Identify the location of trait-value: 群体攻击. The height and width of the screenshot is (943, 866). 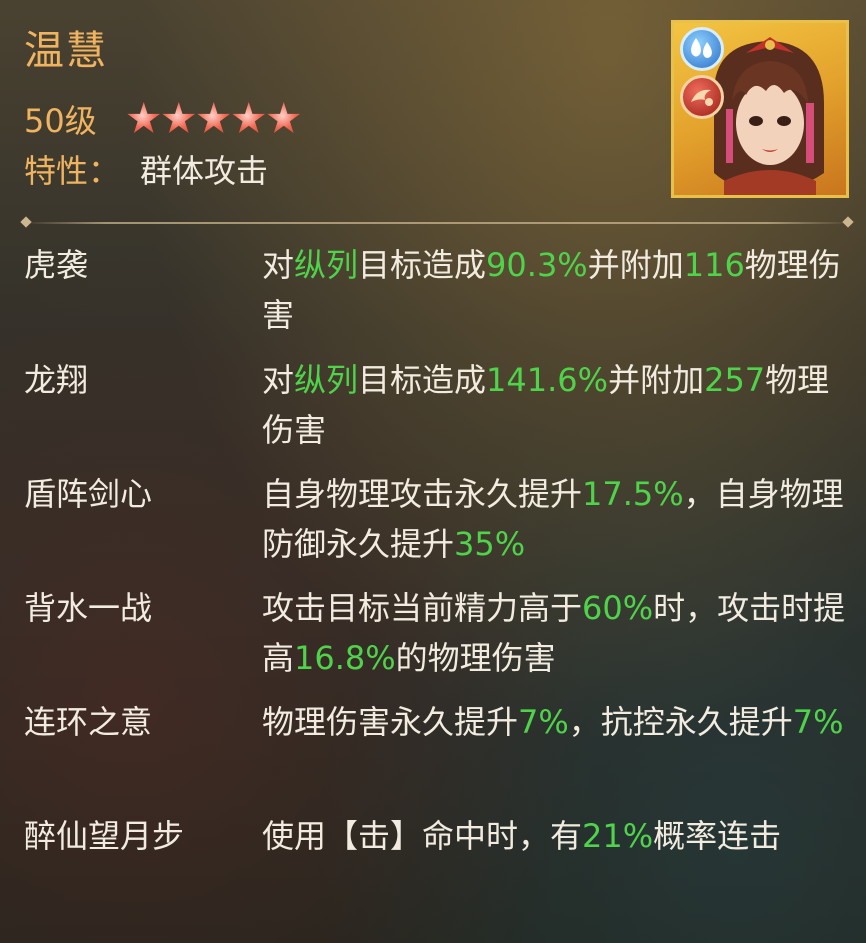
(204, 171).